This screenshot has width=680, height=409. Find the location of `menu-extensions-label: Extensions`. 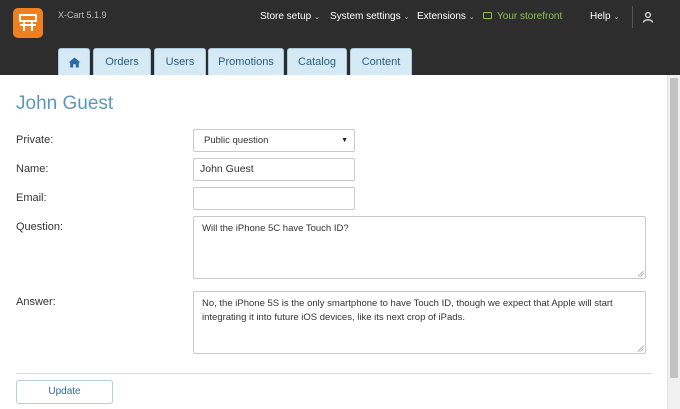

menu-extensions-label: Extensions is located at coordinates (441, 16).